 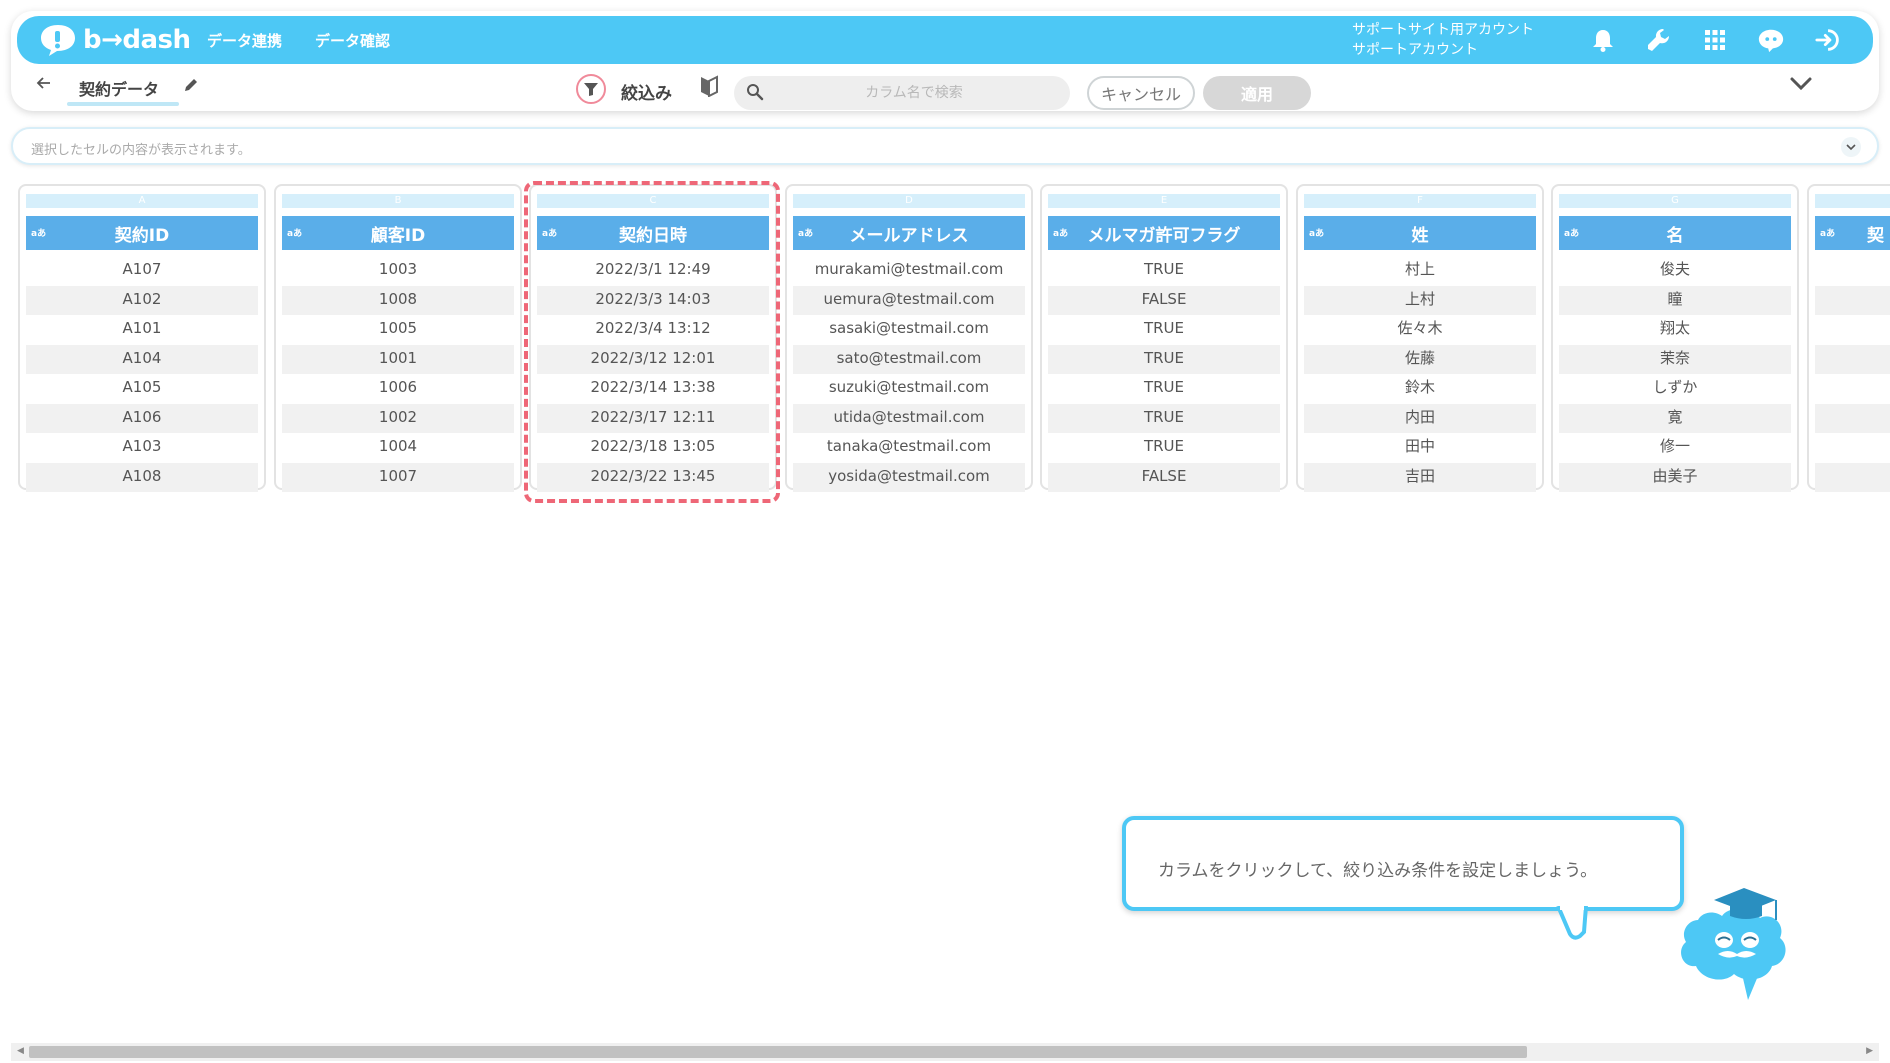 I want to click on column-header: aあ 契約日時, so click(x=653, y=233).